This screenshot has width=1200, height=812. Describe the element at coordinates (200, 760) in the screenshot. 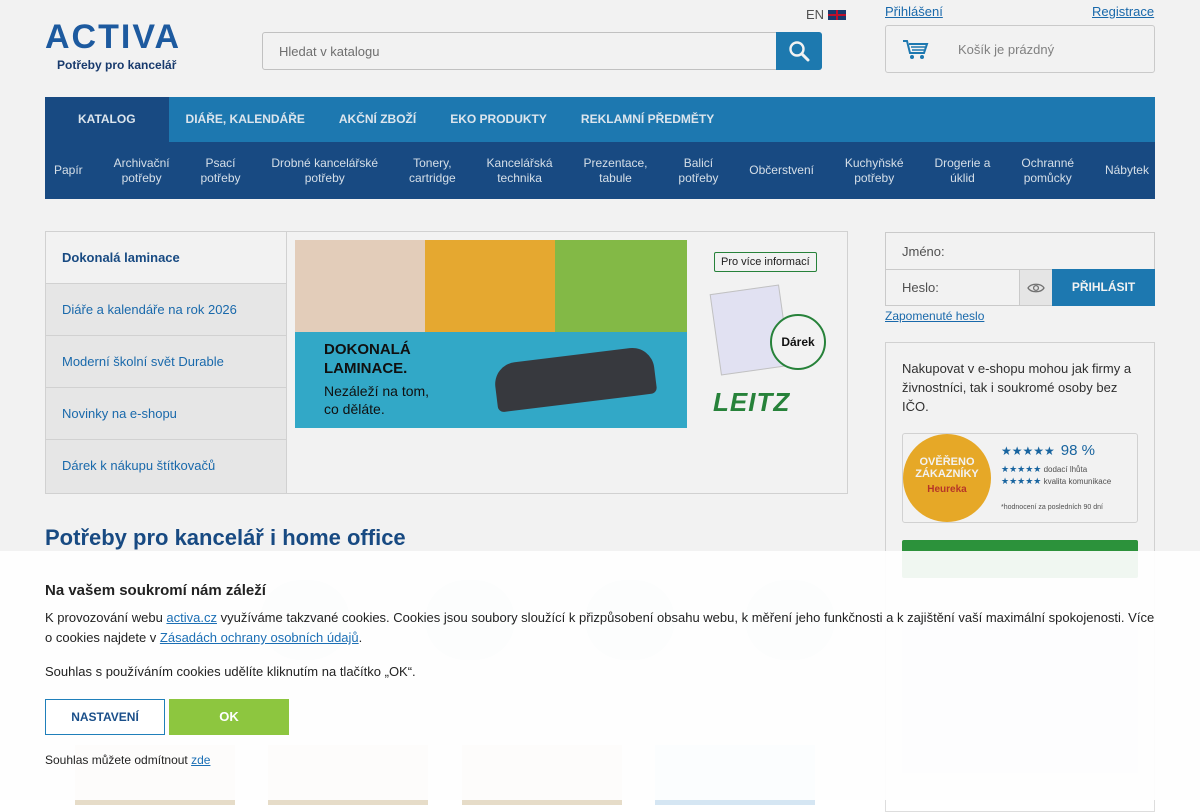

I see `cookie-refuse-link: zde` at that location.